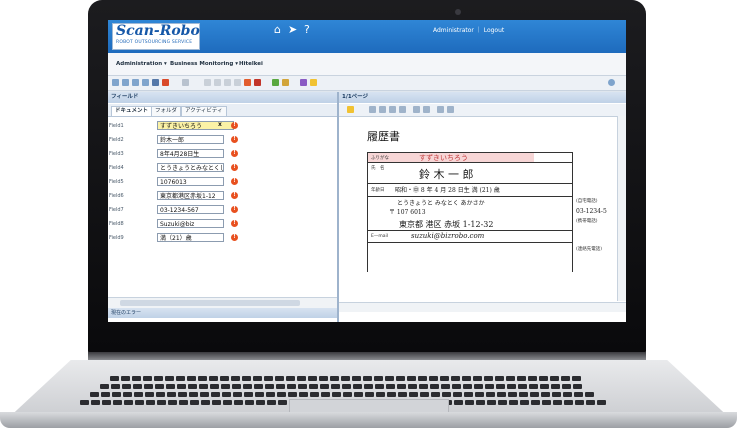  I want to click on tab-document: ドキュメント, so click(132, 111).